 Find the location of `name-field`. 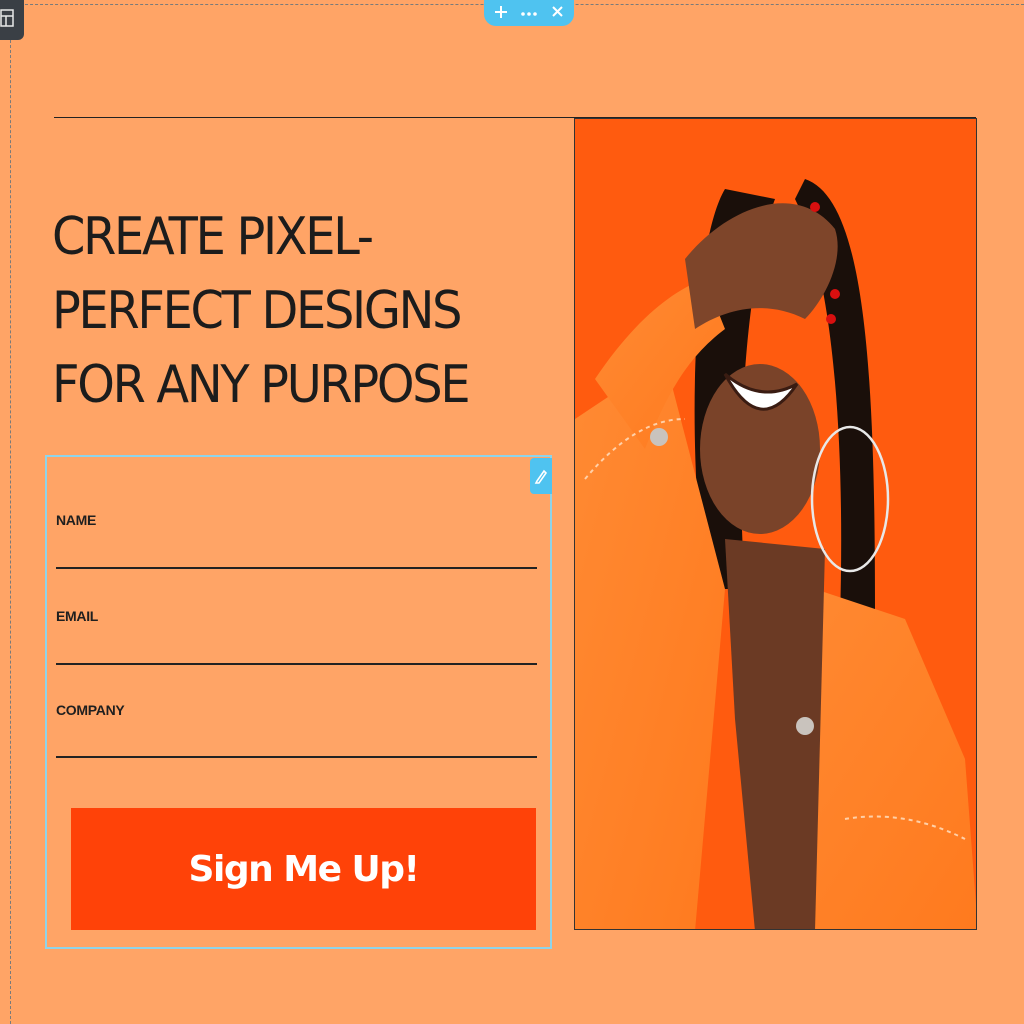

name-field is located at coordinates (296, 553).